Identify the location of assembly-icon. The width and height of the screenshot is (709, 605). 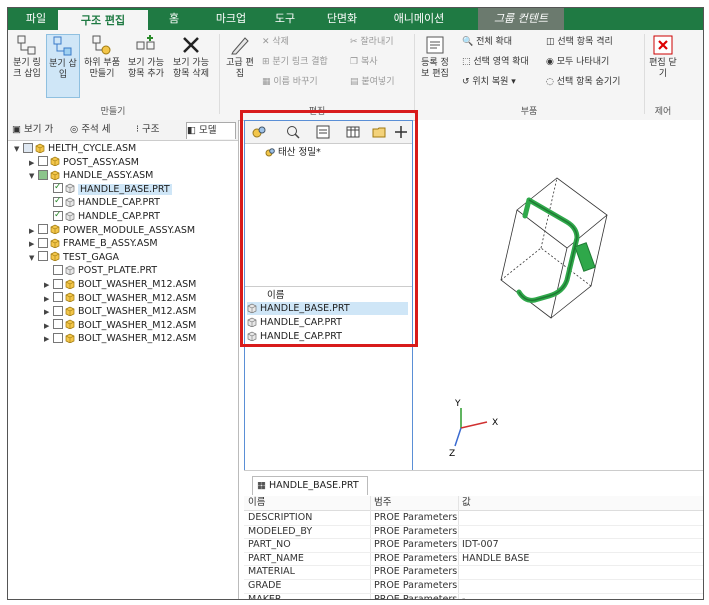
(70, 284).